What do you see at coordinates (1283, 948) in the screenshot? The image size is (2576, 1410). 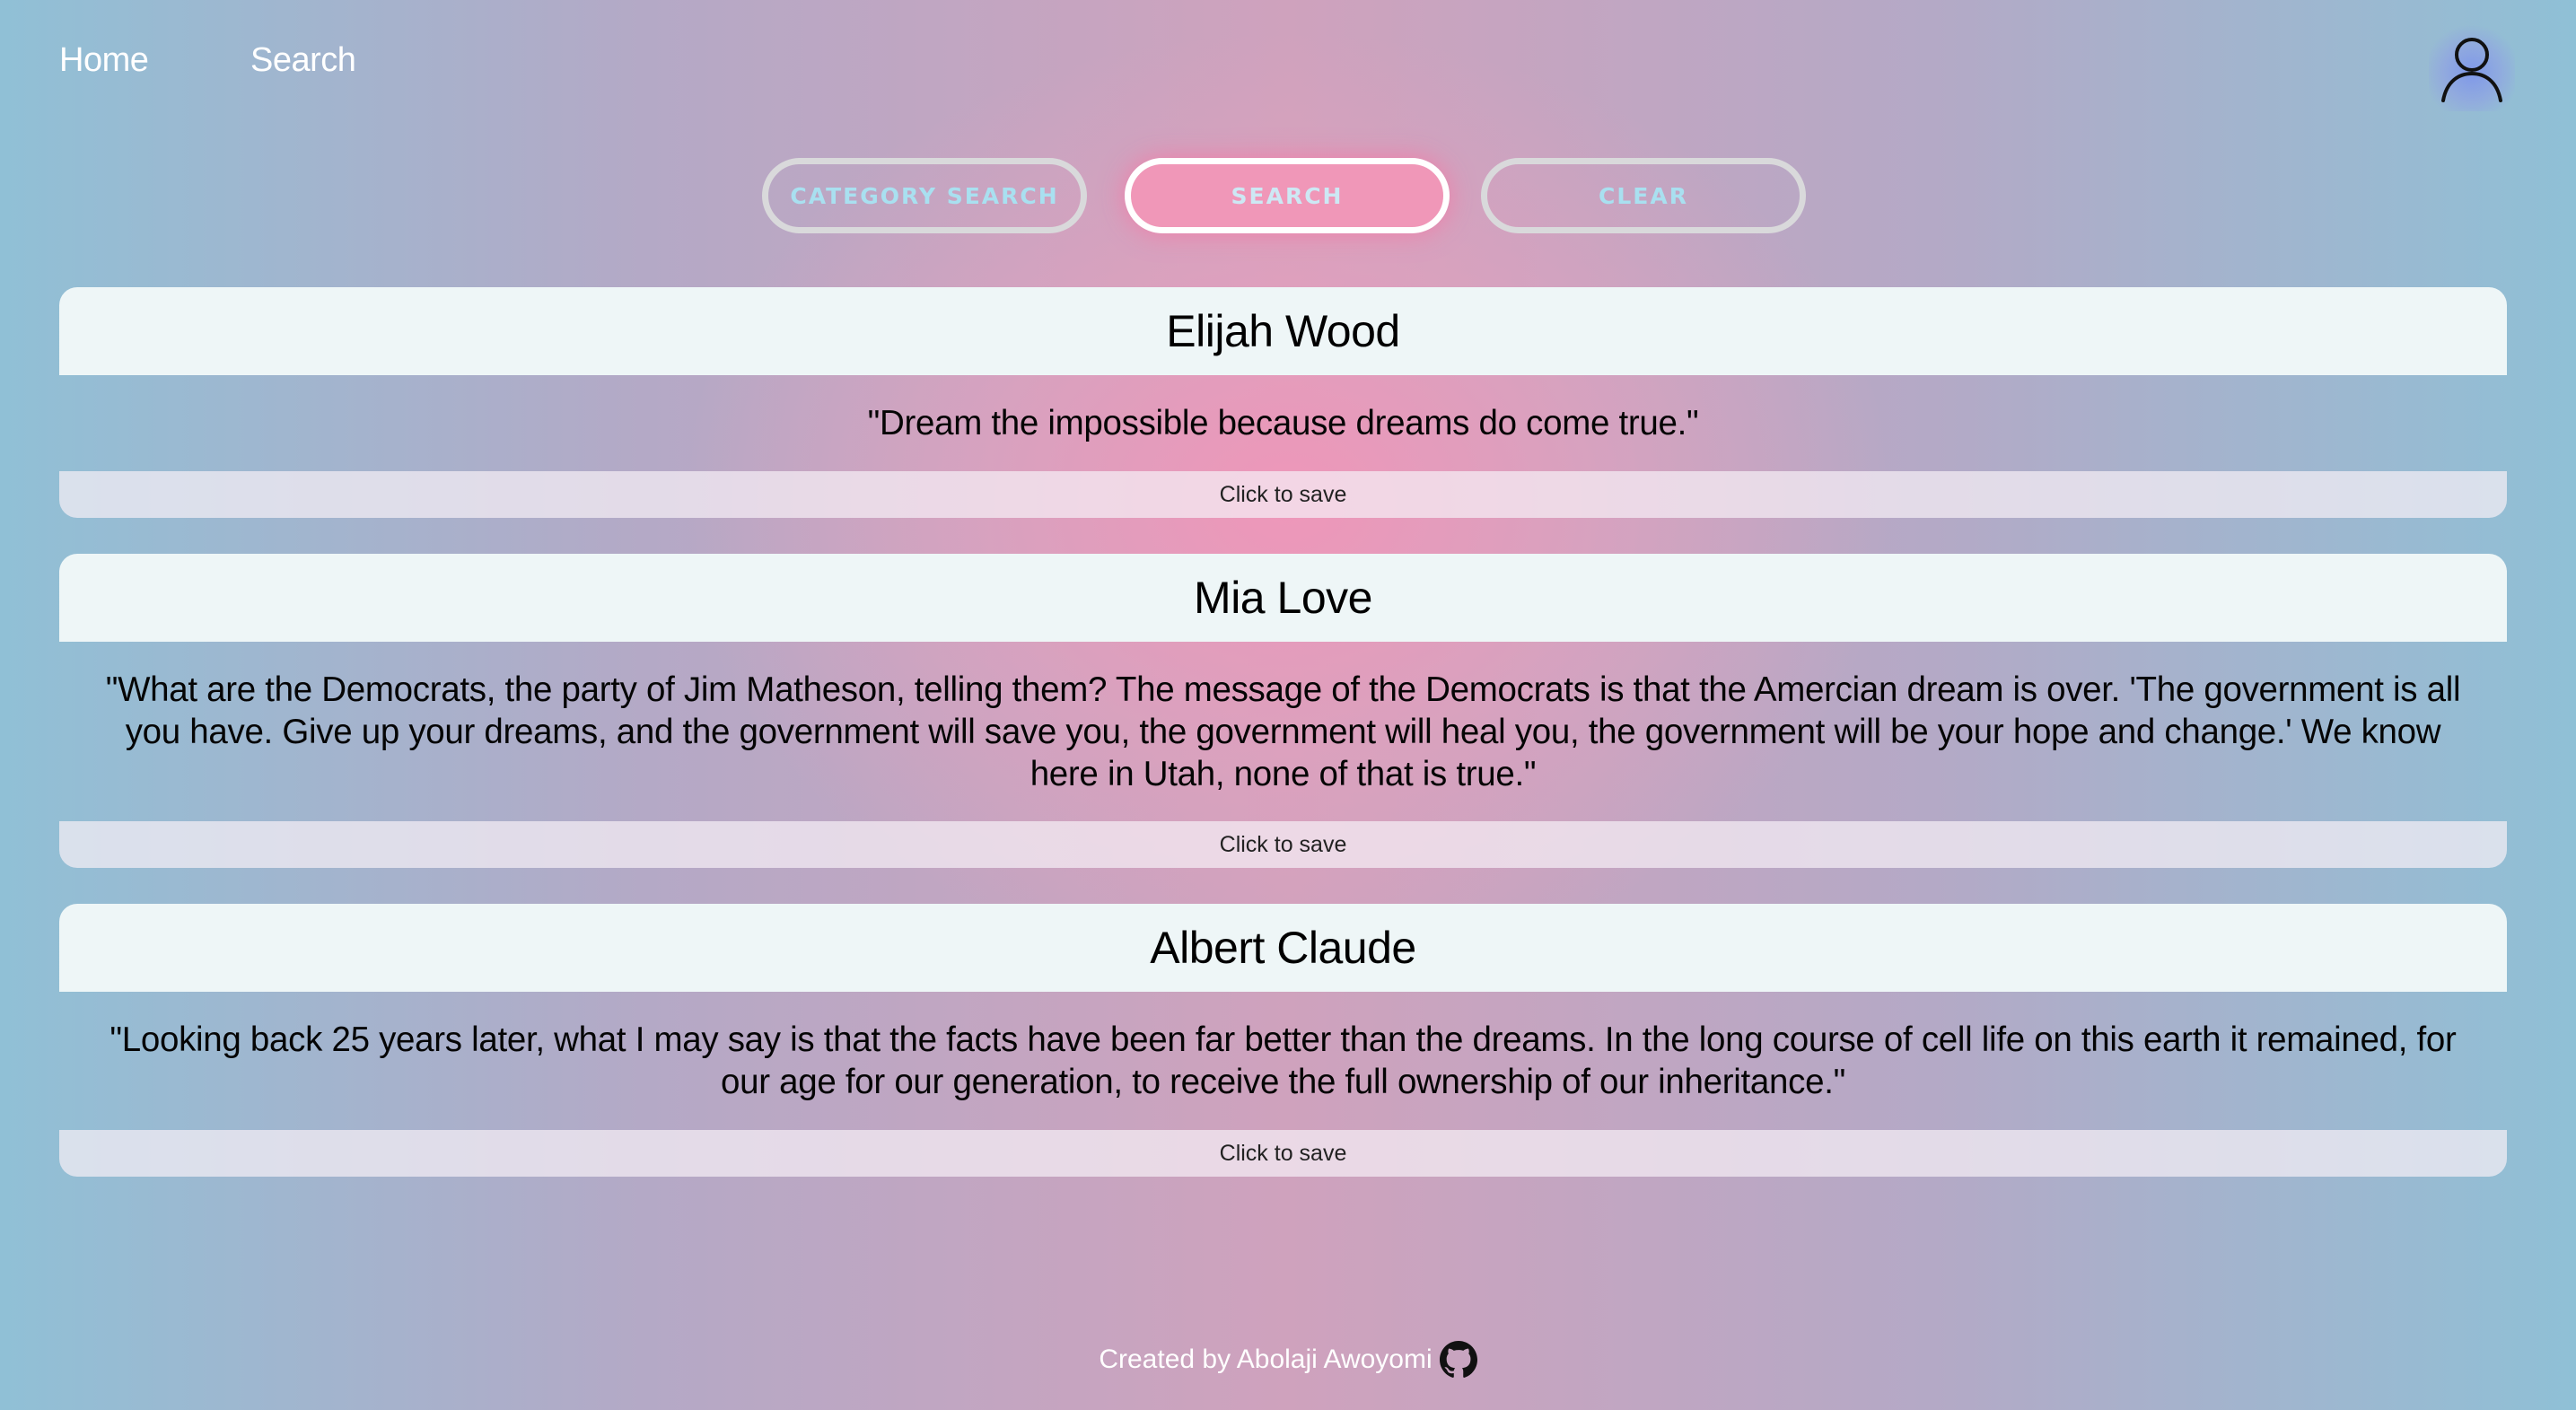 I see `quote-author: Albert Claude` at bounding box center [1283, 948].